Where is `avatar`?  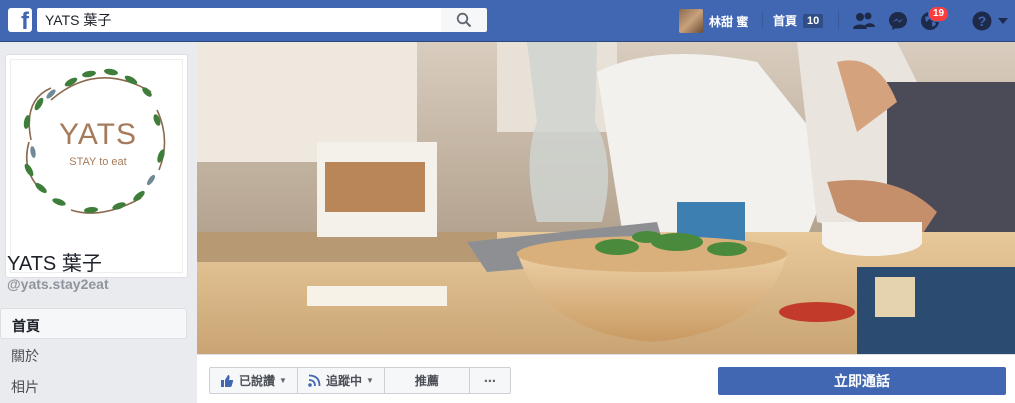 avatar is located at coordinates (691, 21).